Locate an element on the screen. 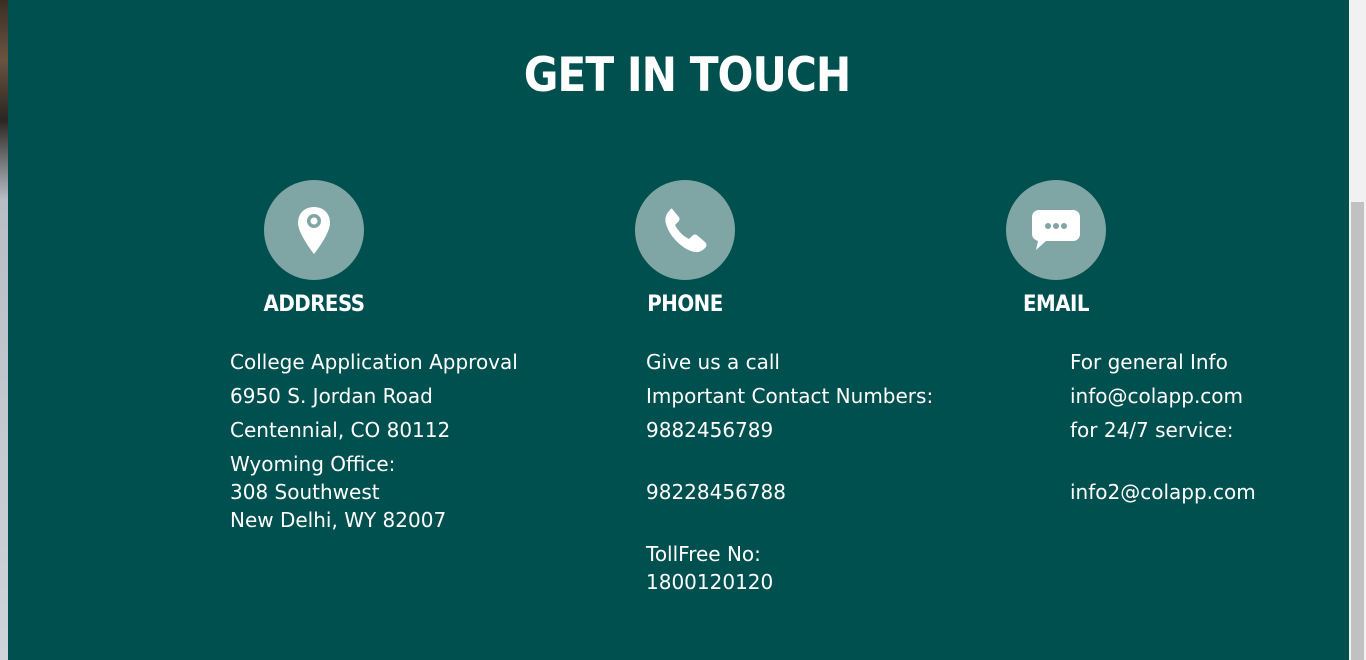  phone-line: Give us a call is located at coordinates (713, 362).